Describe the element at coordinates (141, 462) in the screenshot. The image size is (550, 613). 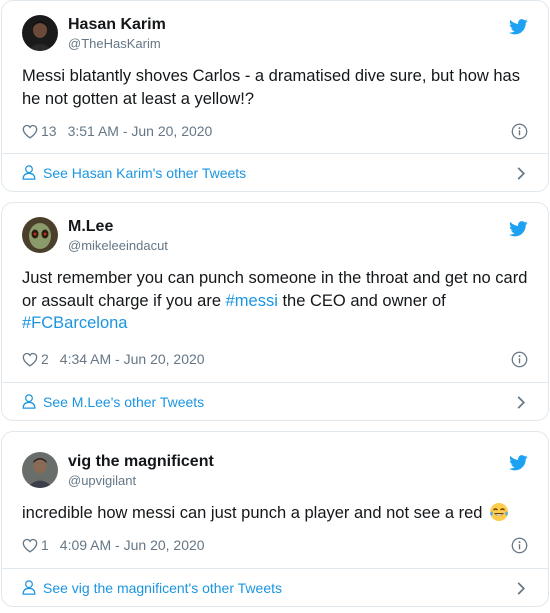
I see `author-name: vig the magnificent` at that location.